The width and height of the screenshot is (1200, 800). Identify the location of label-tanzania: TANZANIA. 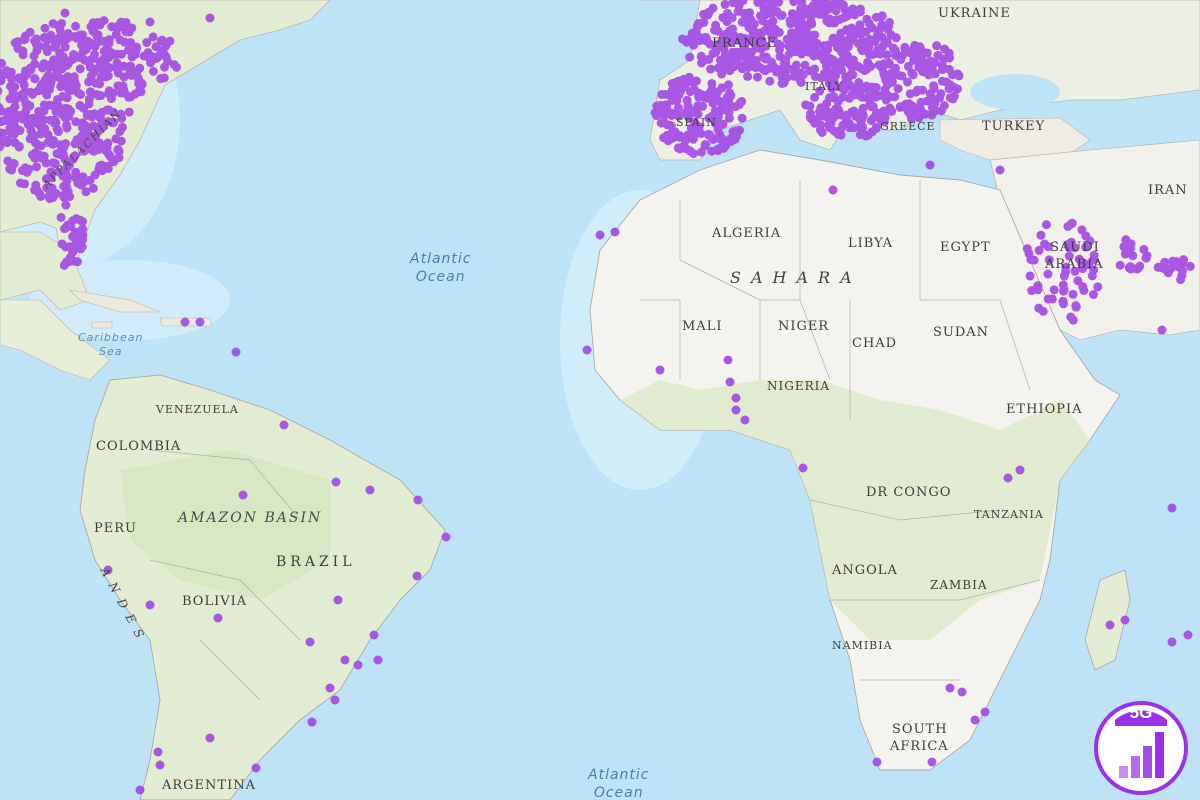
(1009, 514).